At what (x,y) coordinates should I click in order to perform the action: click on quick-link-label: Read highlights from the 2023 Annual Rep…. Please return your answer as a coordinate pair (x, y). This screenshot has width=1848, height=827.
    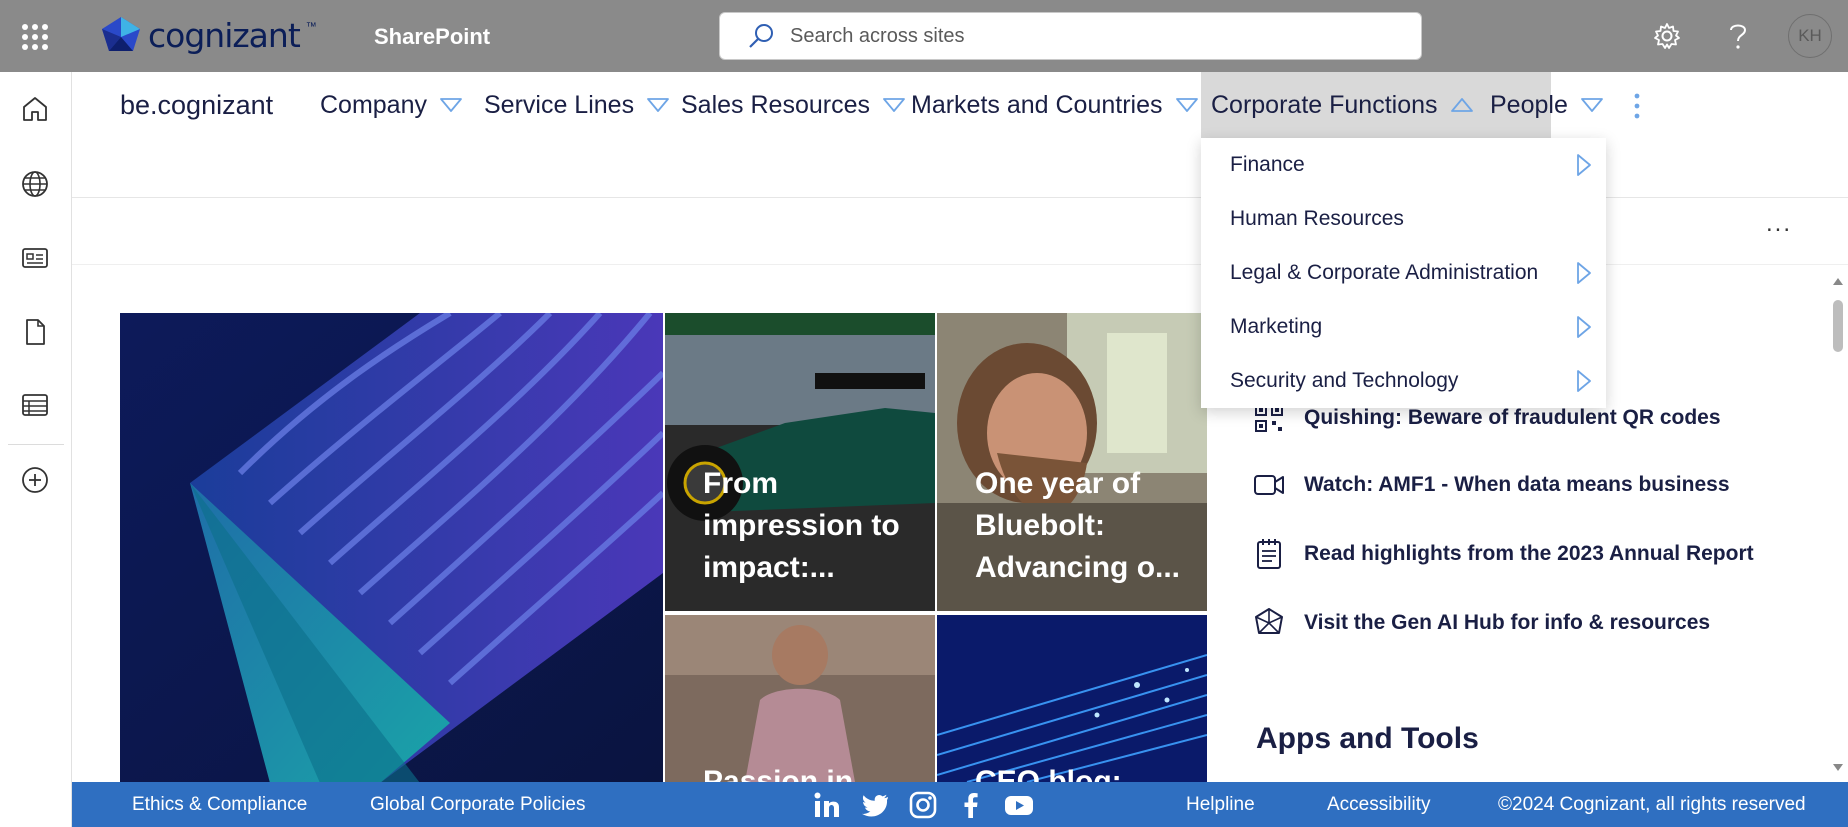
    Looking at the image, I should click on (1529, 553).